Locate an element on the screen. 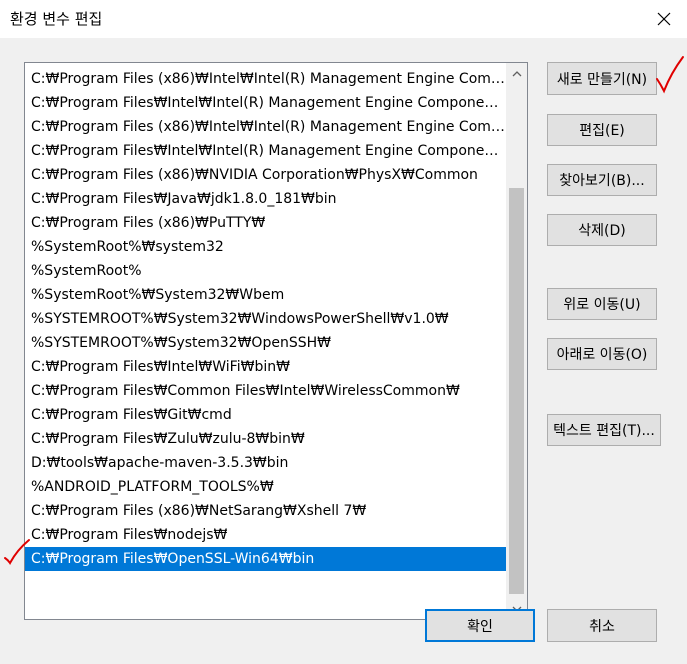 Image resolution: width=687 pixels, height=664 pixels. new-button: 새로 만들기(N) is located at coordinates (602, 78).